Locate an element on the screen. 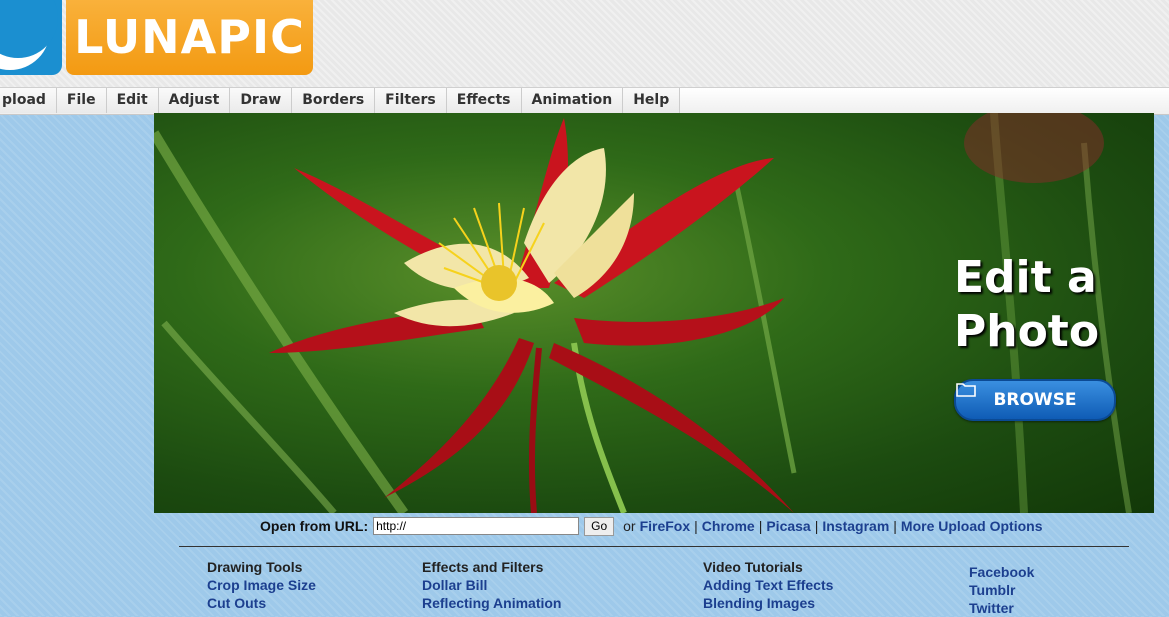 The height and width of the screenshot is (617, 1169). chrome-link: Chrome is located at coordinates (728, 526).